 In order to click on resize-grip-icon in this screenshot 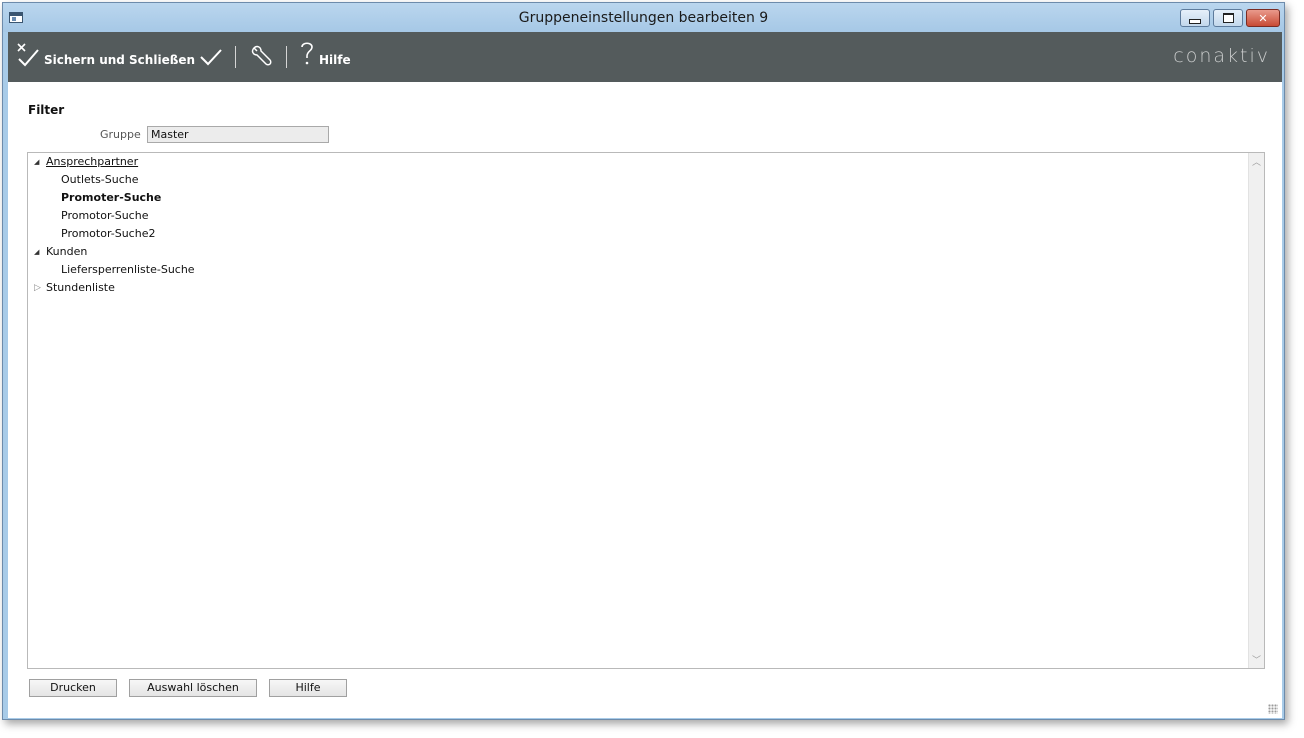, I will do `click(1273, 709)`.